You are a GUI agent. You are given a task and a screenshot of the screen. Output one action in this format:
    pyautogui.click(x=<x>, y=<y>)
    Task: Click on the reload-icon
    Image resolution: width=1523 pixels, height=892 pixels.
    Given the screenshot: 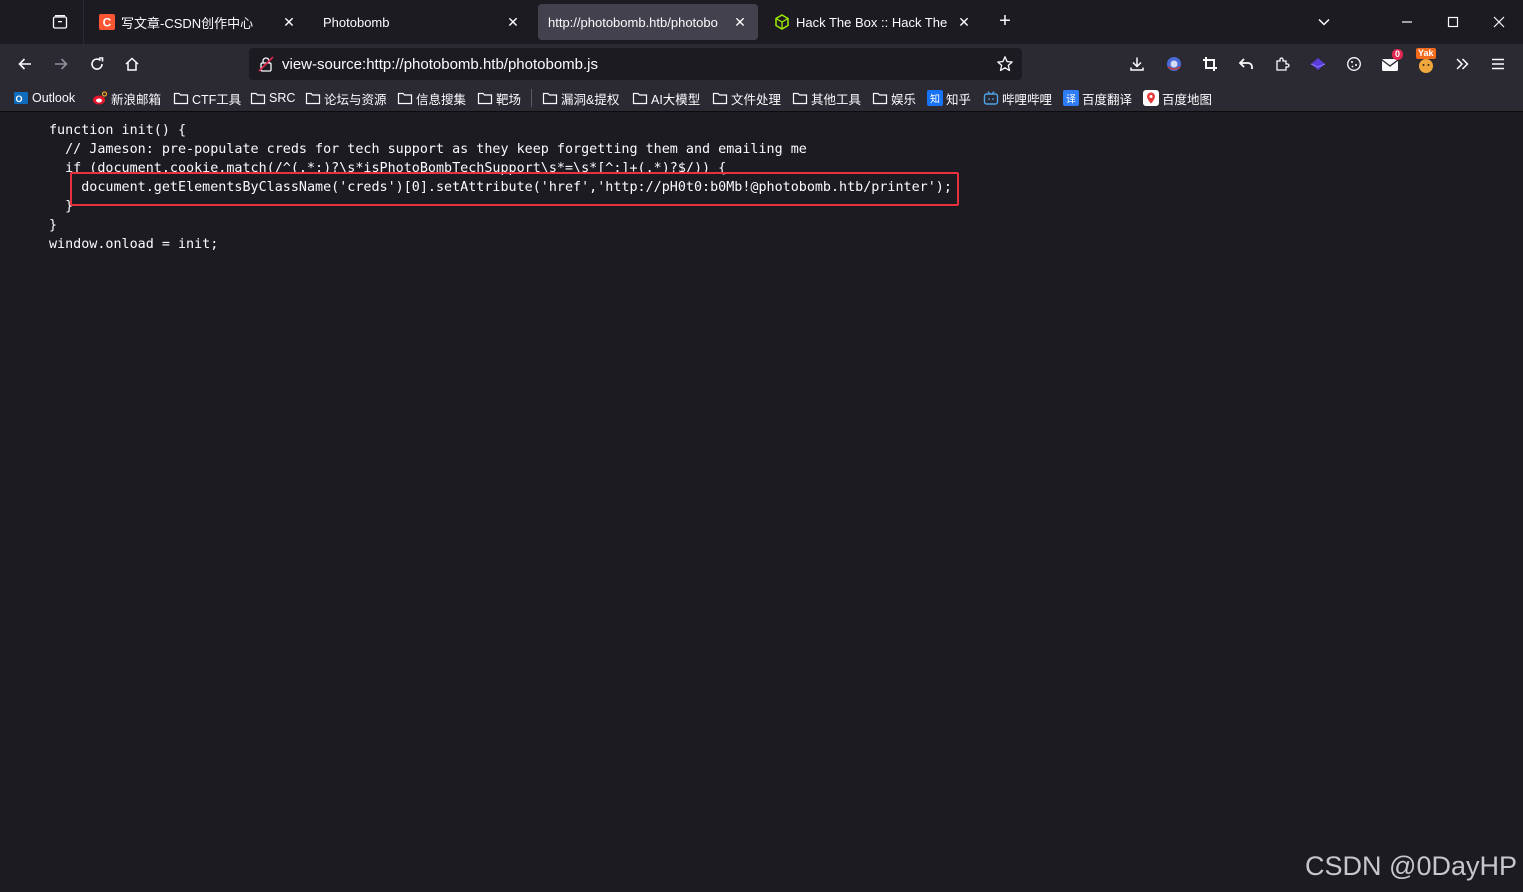 What is the action you would take?
    pyautogui.click(x=97, y=64)
    